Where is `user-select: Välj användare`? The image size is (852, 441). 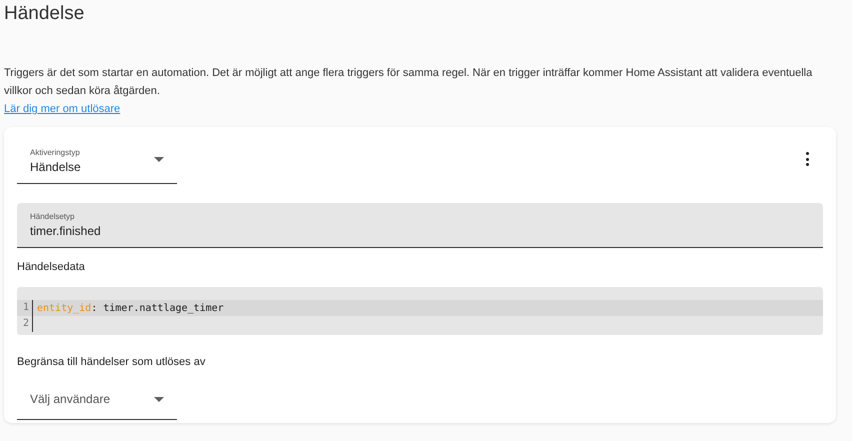
user-select: Välj användare is located at coordinates (97, 399).